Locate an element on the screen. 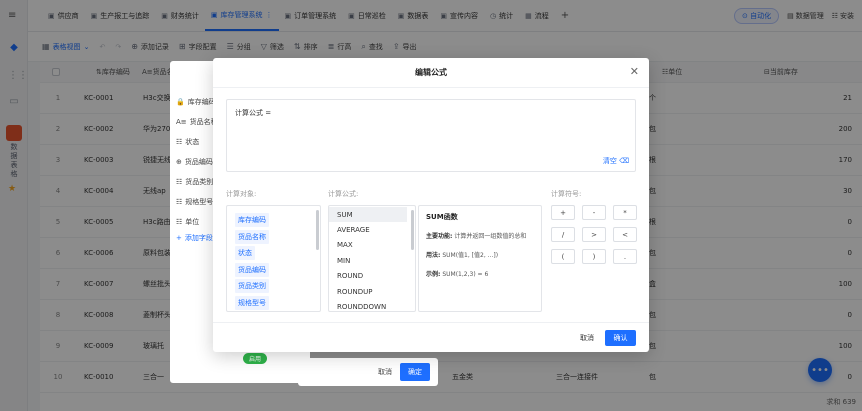  popover-item-label: 货品类别 is located at coordinates (199, 182).